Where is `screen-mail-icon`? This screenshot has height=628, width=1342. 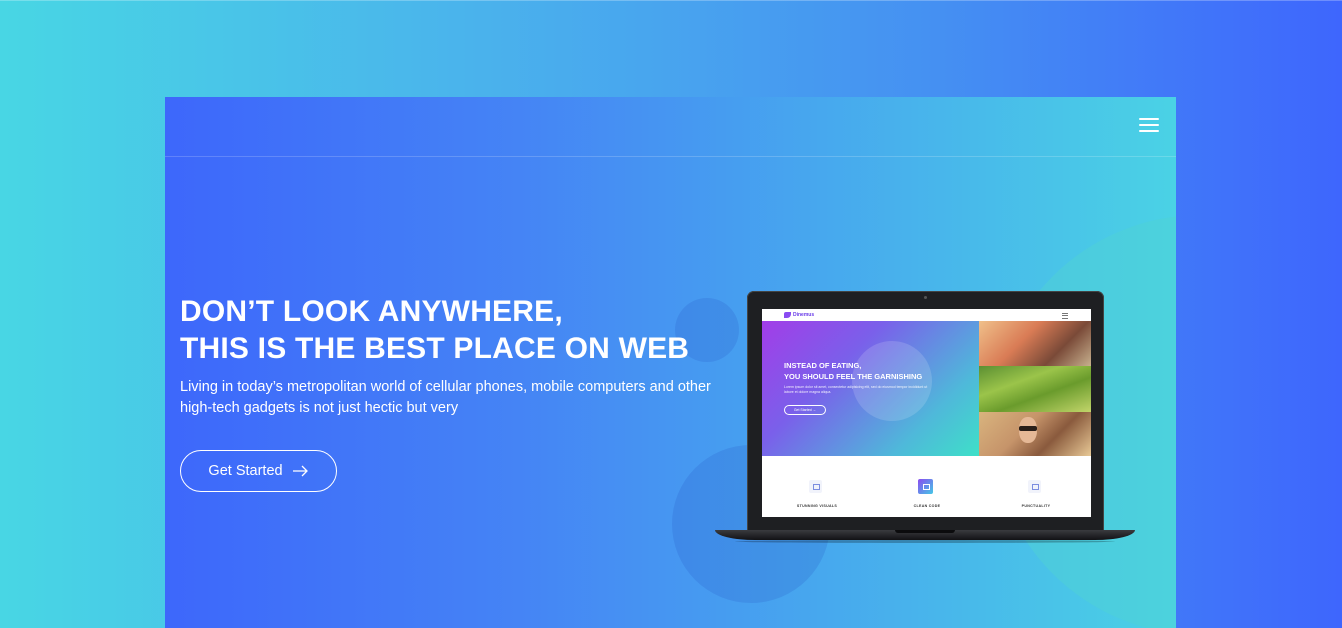
screen-mail-icon is located at coordinates (1034, 486).